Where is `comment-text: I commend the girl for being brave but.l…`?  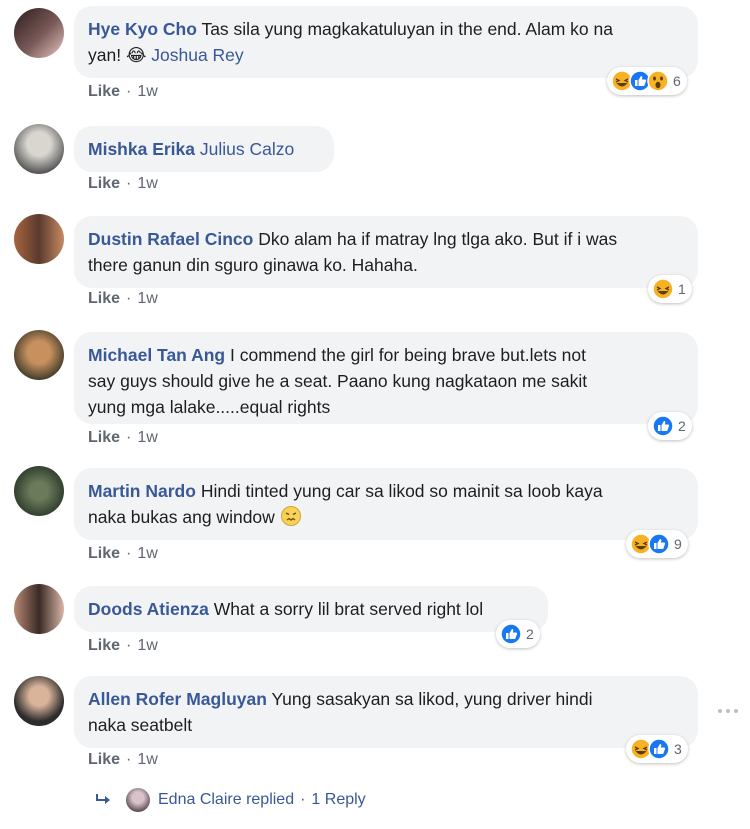
comment-text: I commend the girl for being brave but.l… is located at coordinates (408, 355).